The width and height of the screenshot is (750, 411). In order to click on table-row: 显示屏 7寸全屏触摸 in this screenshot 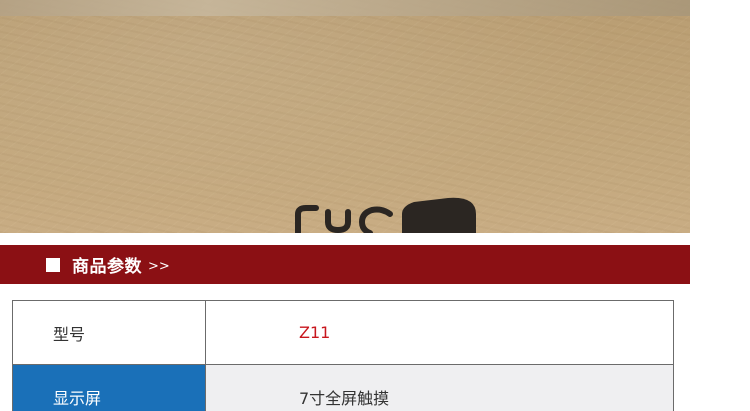, I will do `click(343, 387)`.